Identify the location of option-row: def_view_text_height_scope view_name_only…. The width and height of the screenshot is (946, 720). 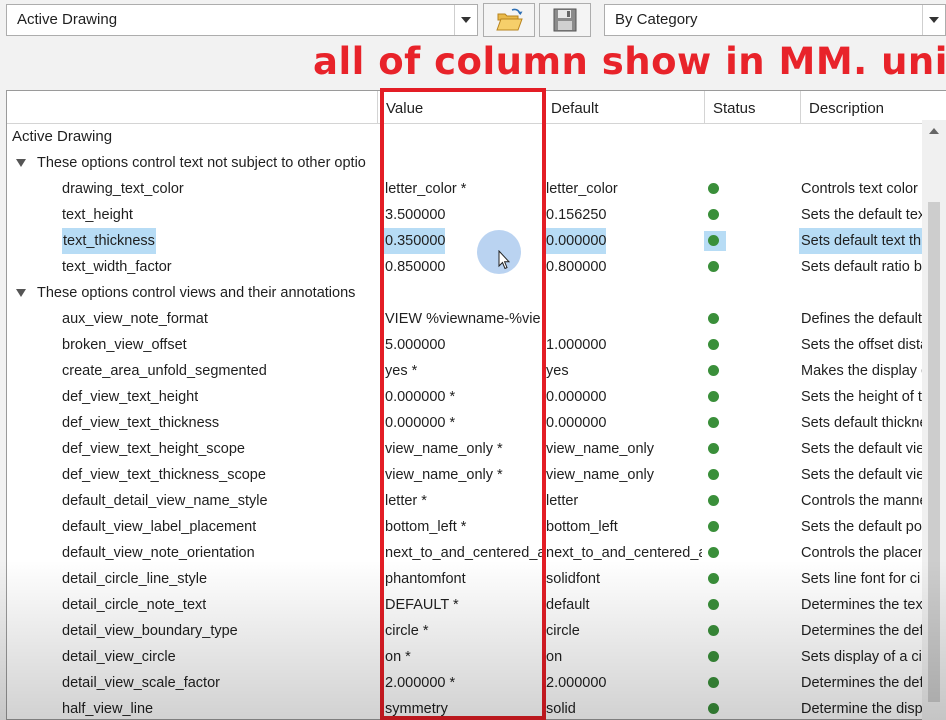
(476, 449).